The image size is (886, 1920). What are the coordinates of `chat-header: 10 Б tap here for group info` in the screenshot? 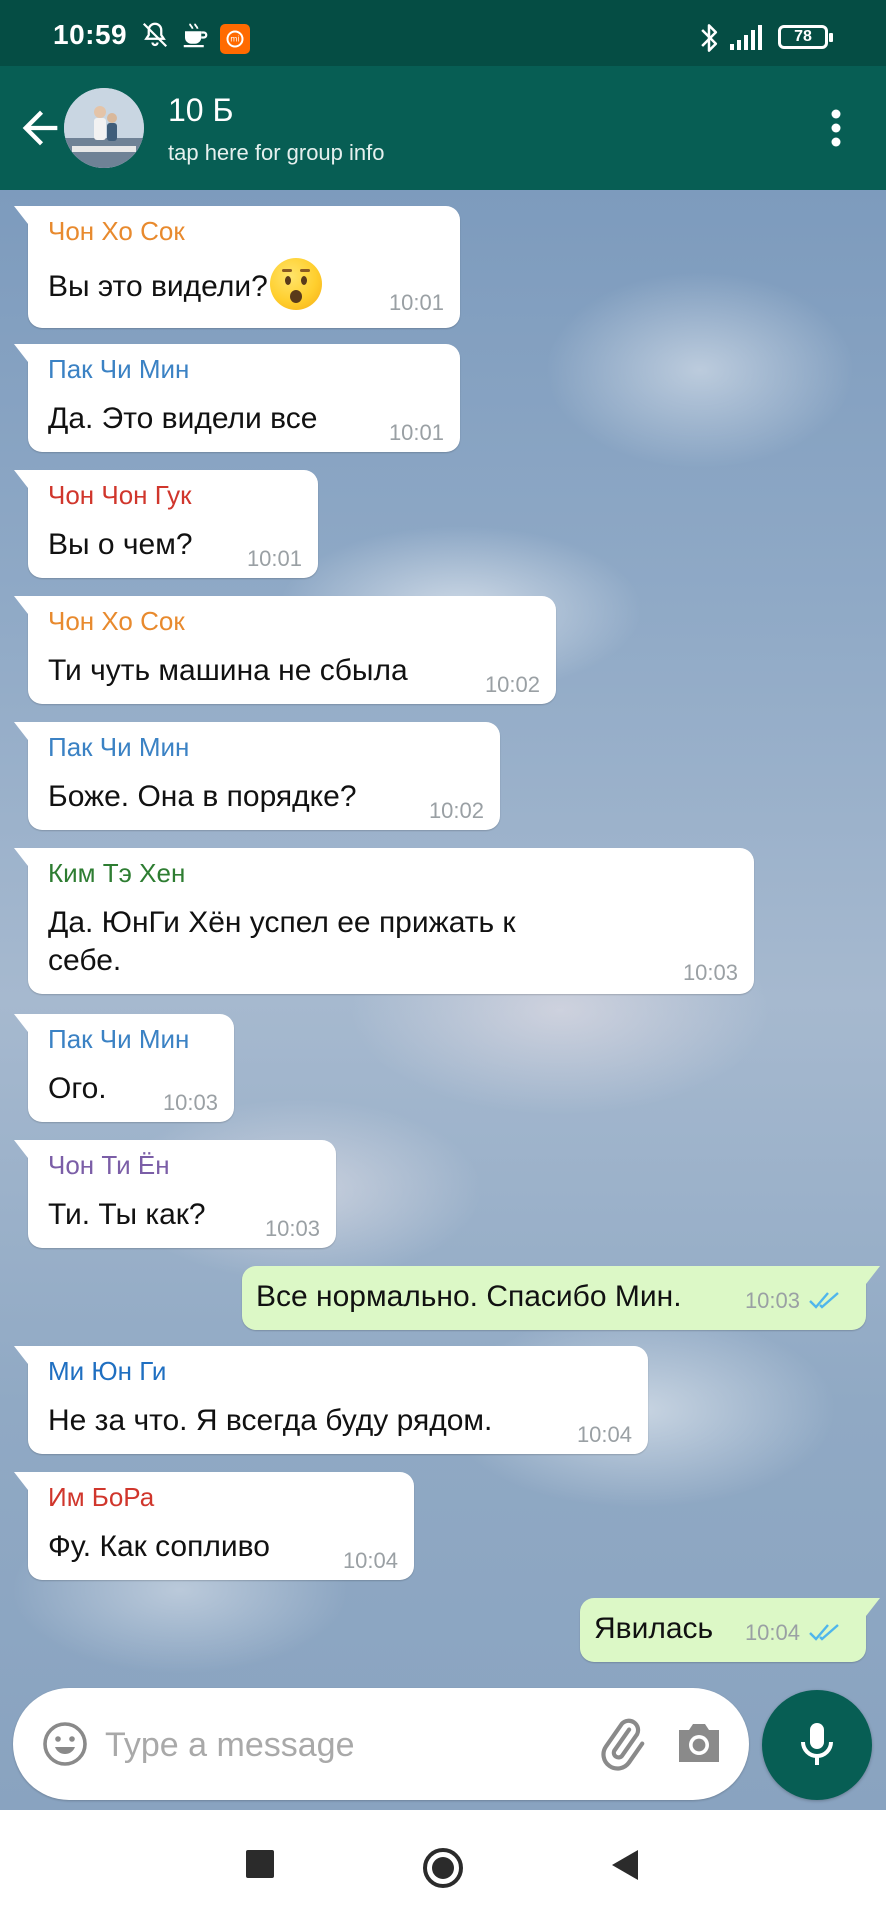 It's located at (443, 128).